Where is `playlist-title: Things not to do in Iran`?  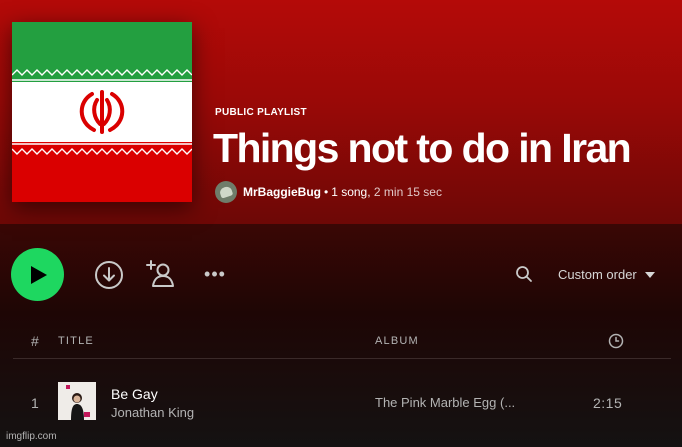
playlist-title: Things not to do in Iran is located at coordinates (422, 148).